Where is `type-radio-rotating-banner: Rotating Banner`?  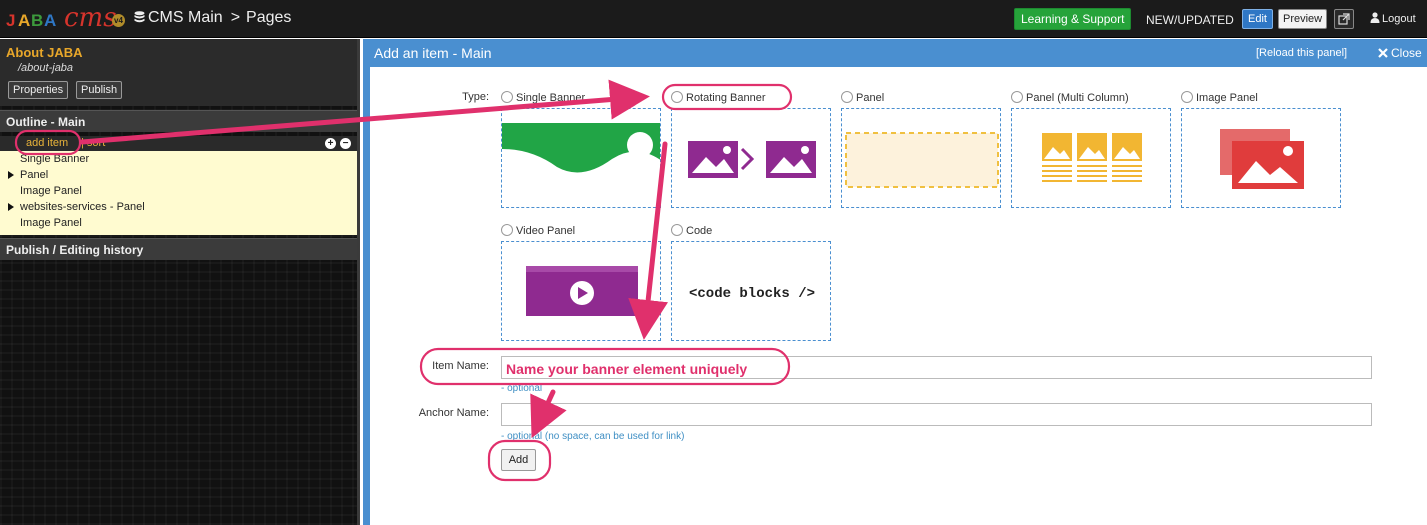 type-radio-rotating-banner: Rotating Banner is located at coordinates (718, 97).